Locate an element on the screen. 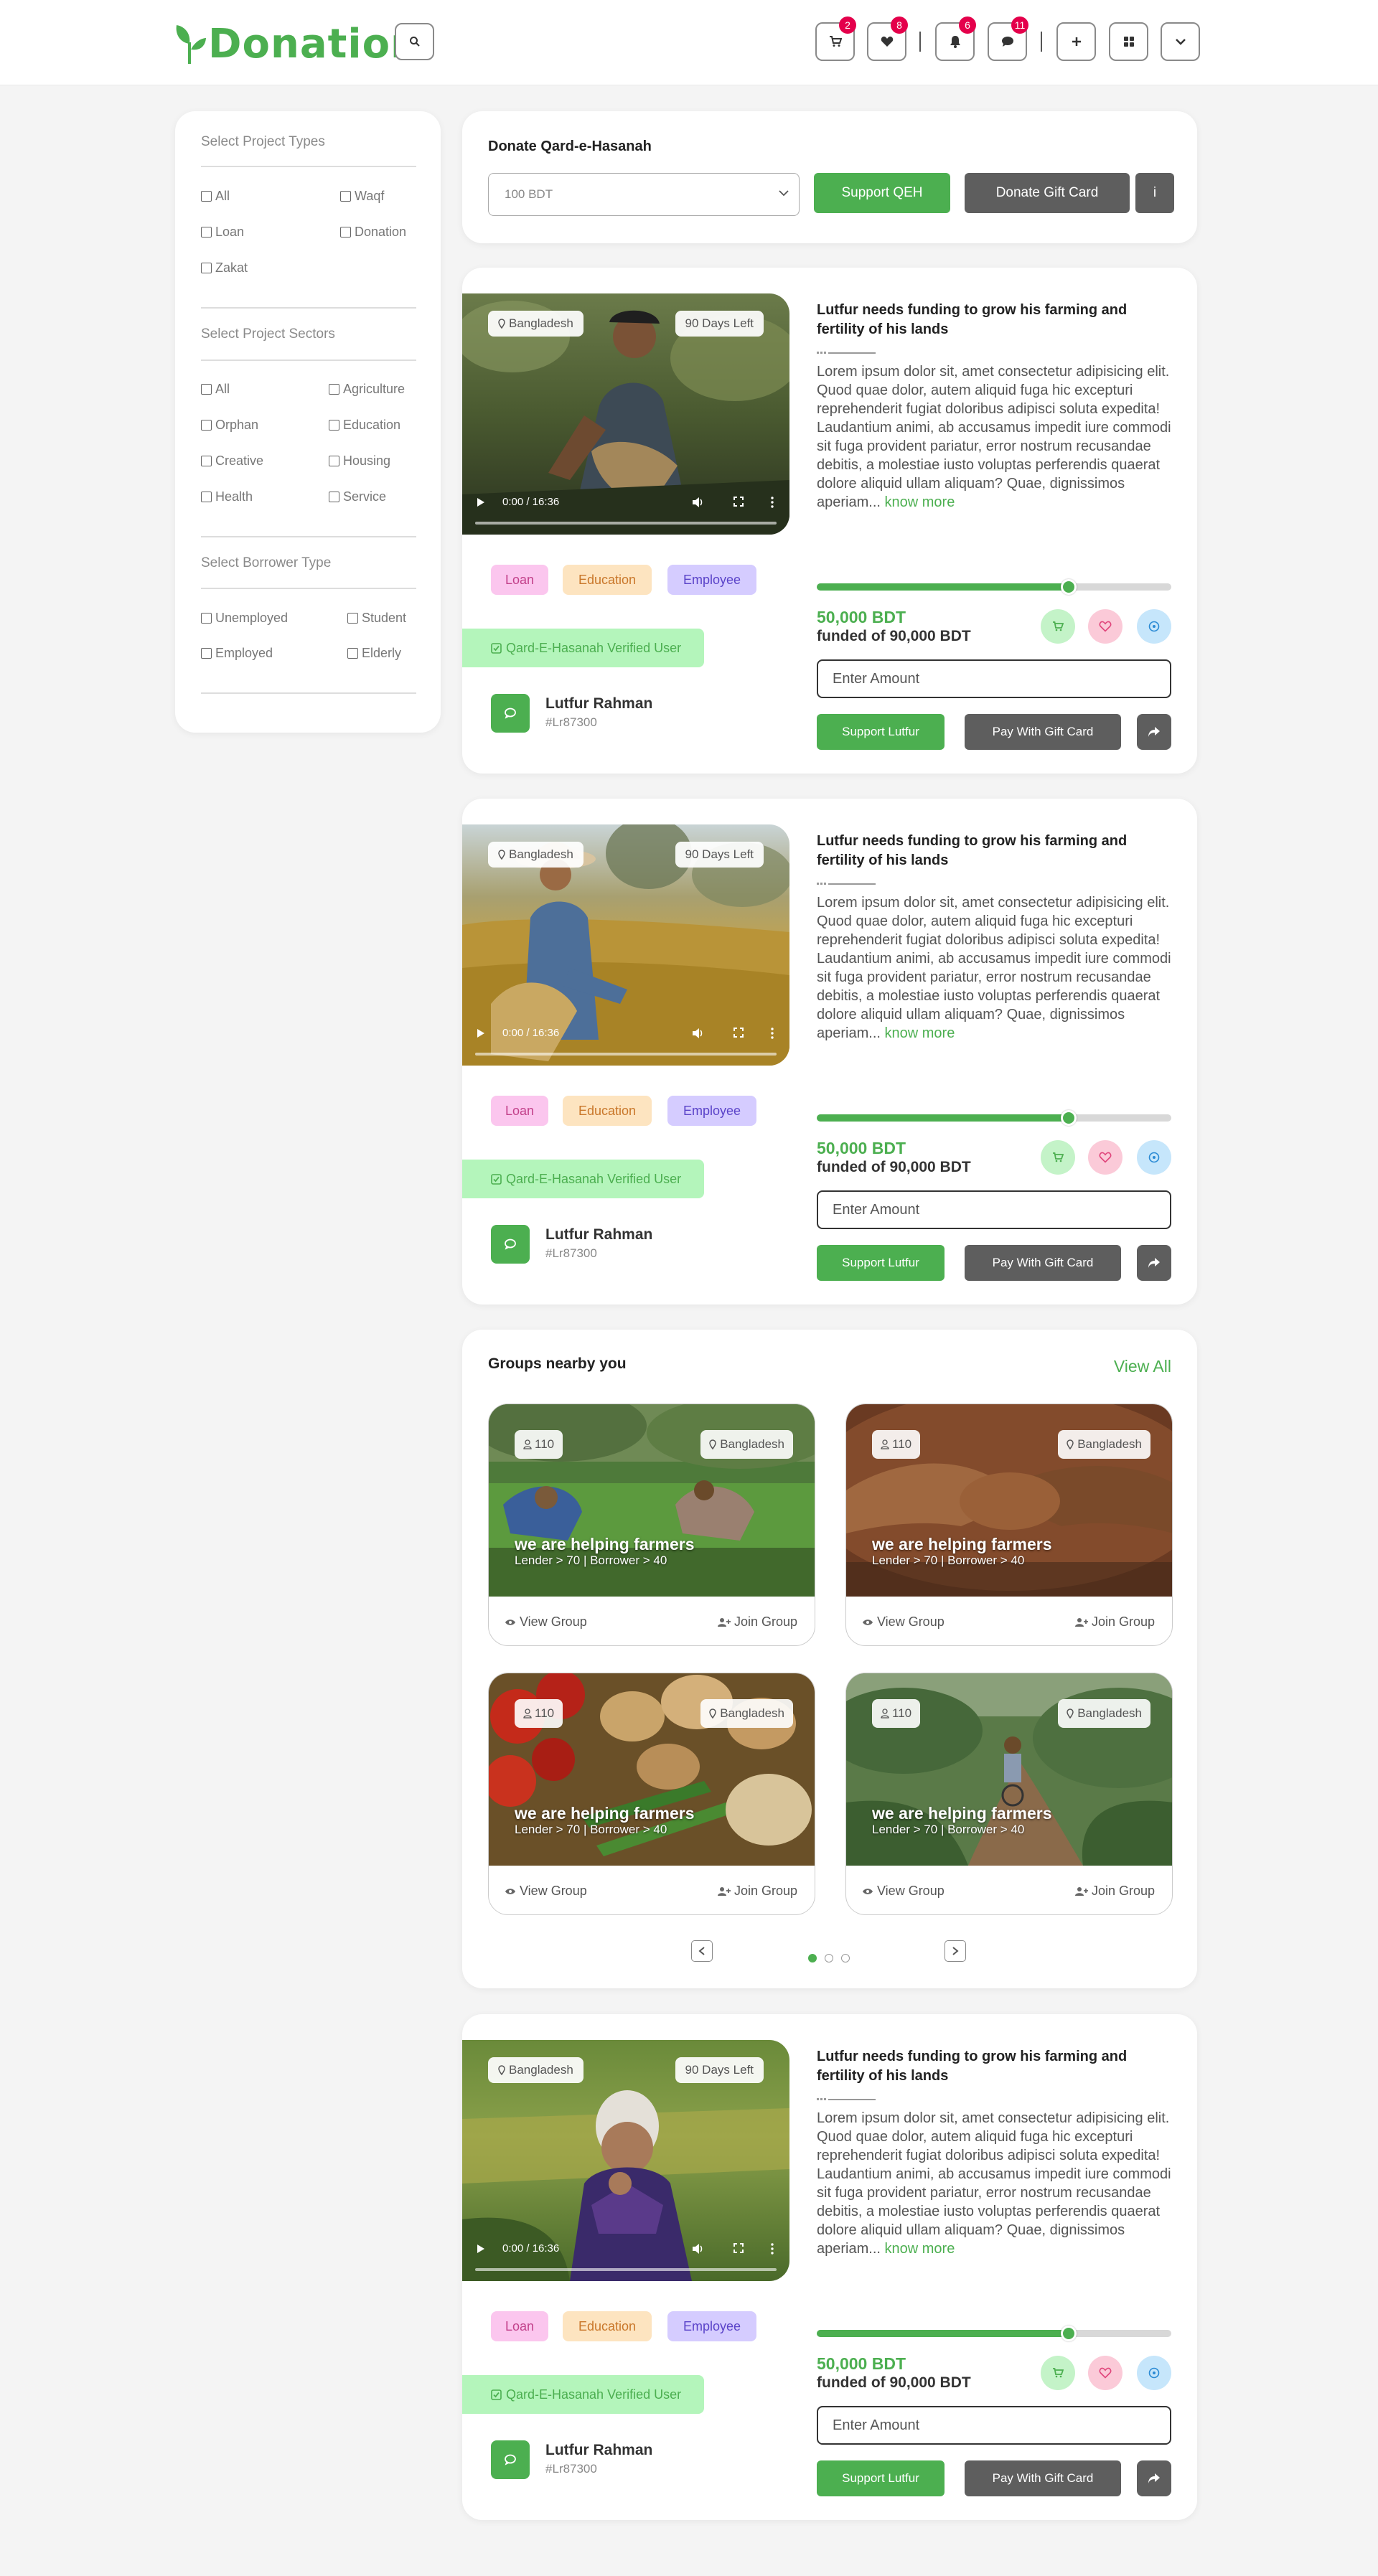 Image resolution: width=1378 pixels, height=2576 pixels. fullscreen-icon is located at coordinates (738, 2248).